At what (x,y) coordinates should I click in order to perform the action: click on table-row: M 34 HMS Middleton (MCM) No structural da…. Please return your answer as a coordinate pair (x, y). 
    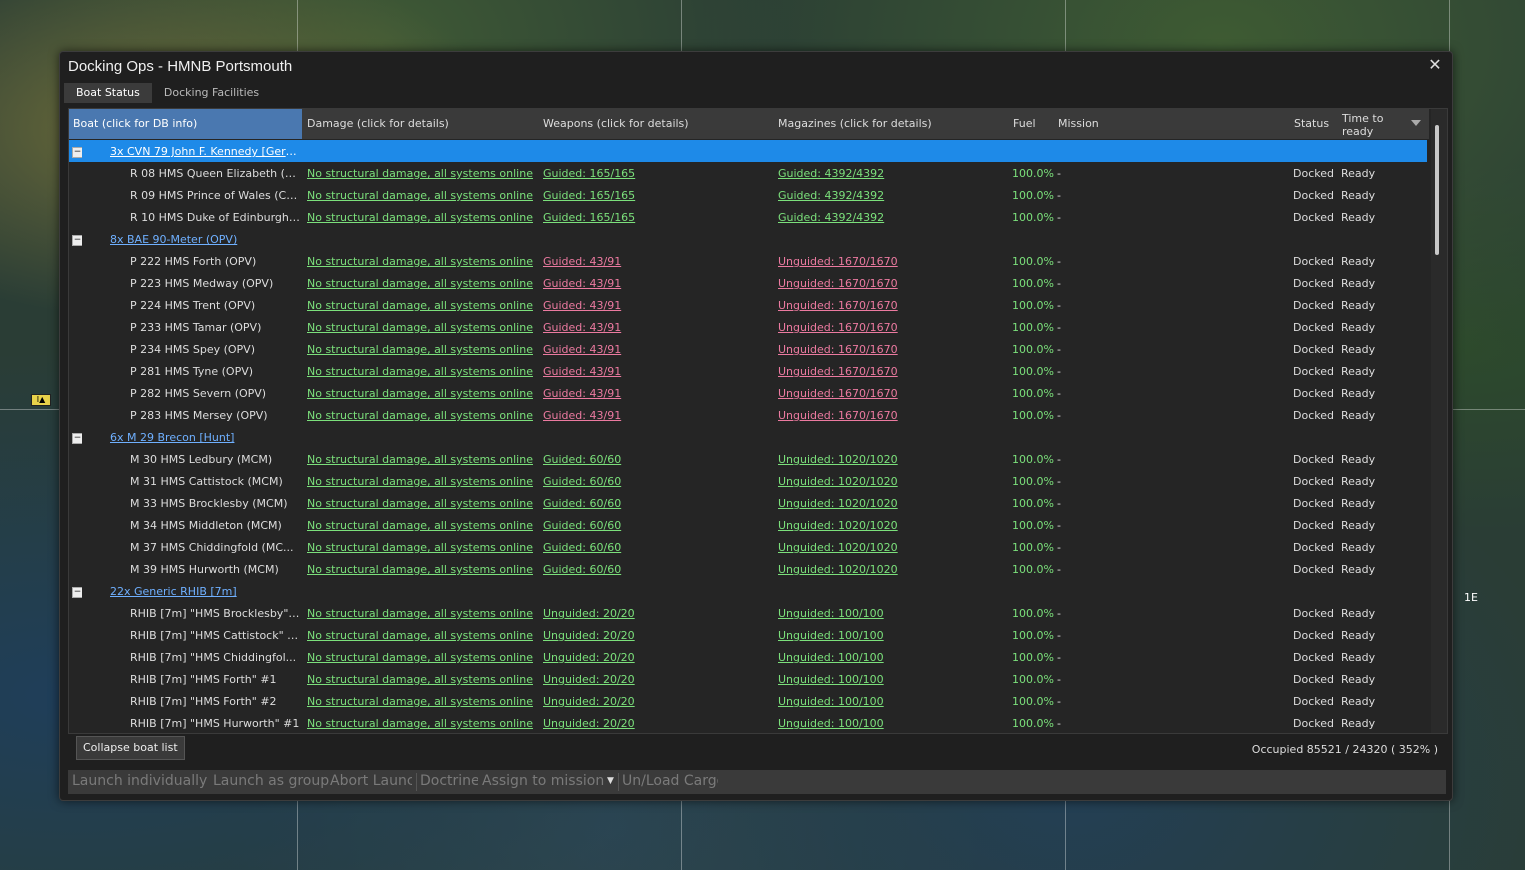
    Looking at the image, I should click on (748, 525).